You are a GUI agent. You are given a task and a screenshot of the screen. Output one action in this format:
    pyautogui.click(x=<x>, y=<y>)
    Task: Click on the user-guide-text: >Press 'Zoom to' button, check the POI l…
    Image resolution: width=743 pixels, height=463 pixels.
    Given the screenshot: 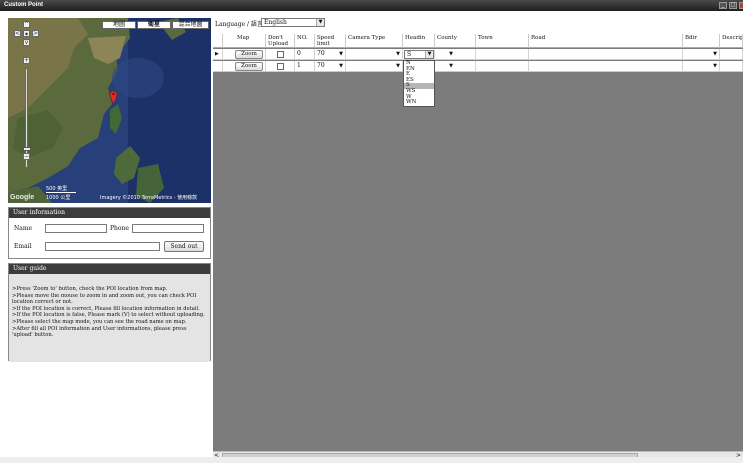 What is the action you would take?
    pyautogui.click(x=109, y=318)
    